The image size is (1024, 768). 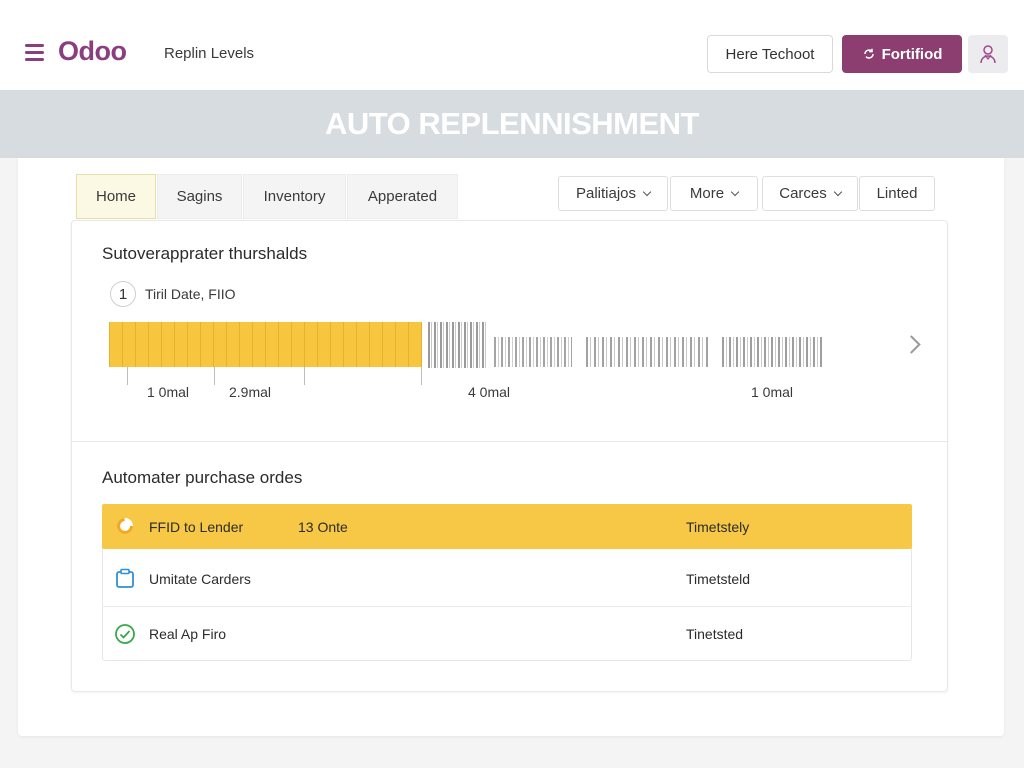 What do you see at coordinates (606, 193) in the screenshot?
I see `filter-label: Palitiajos` at bounding box center [606, 193].